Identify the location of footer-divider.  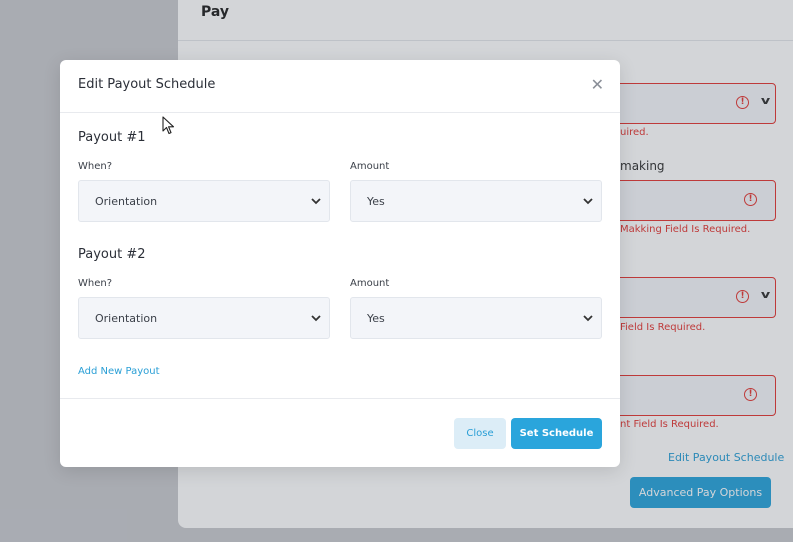
(340, 398).